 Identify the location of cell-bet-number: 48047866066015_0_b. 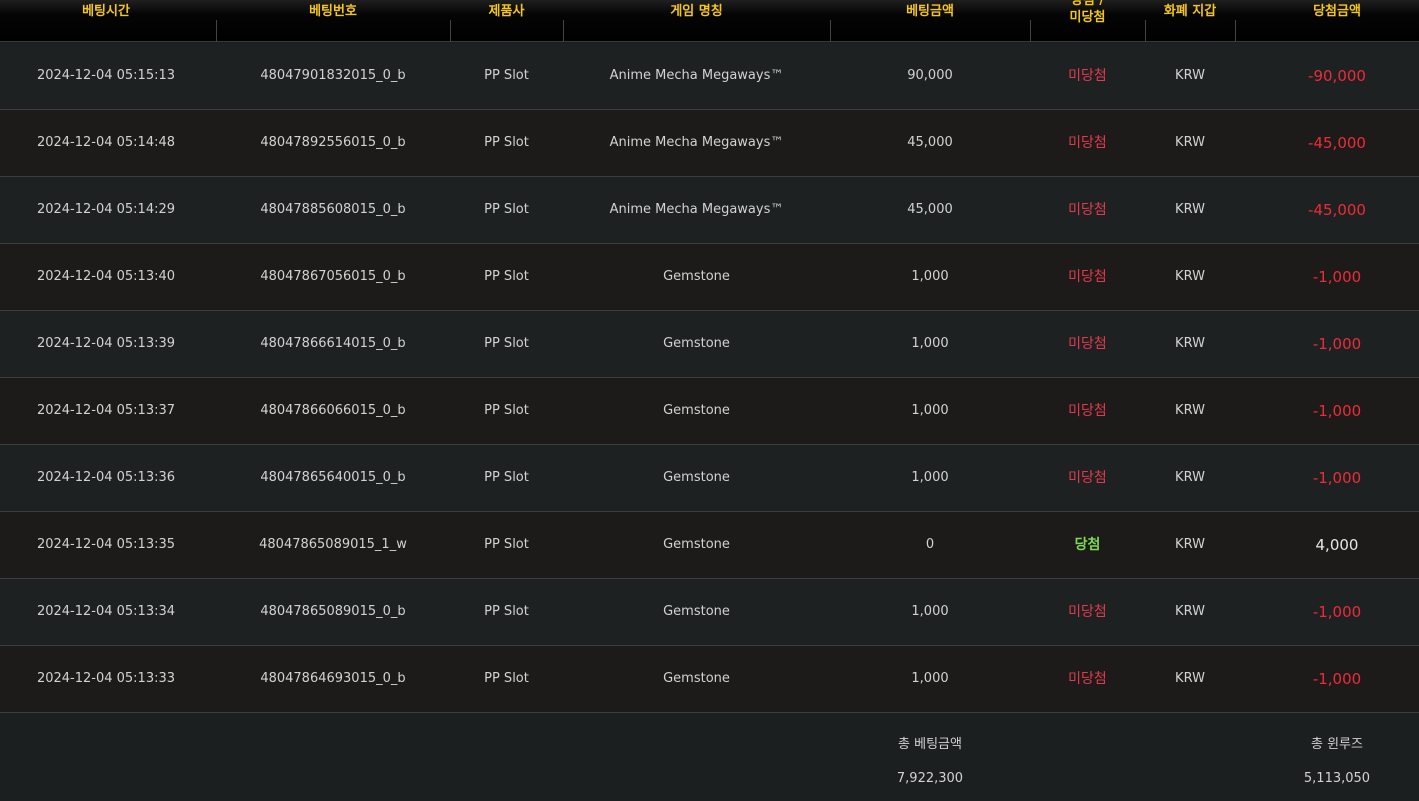
(333, 410).